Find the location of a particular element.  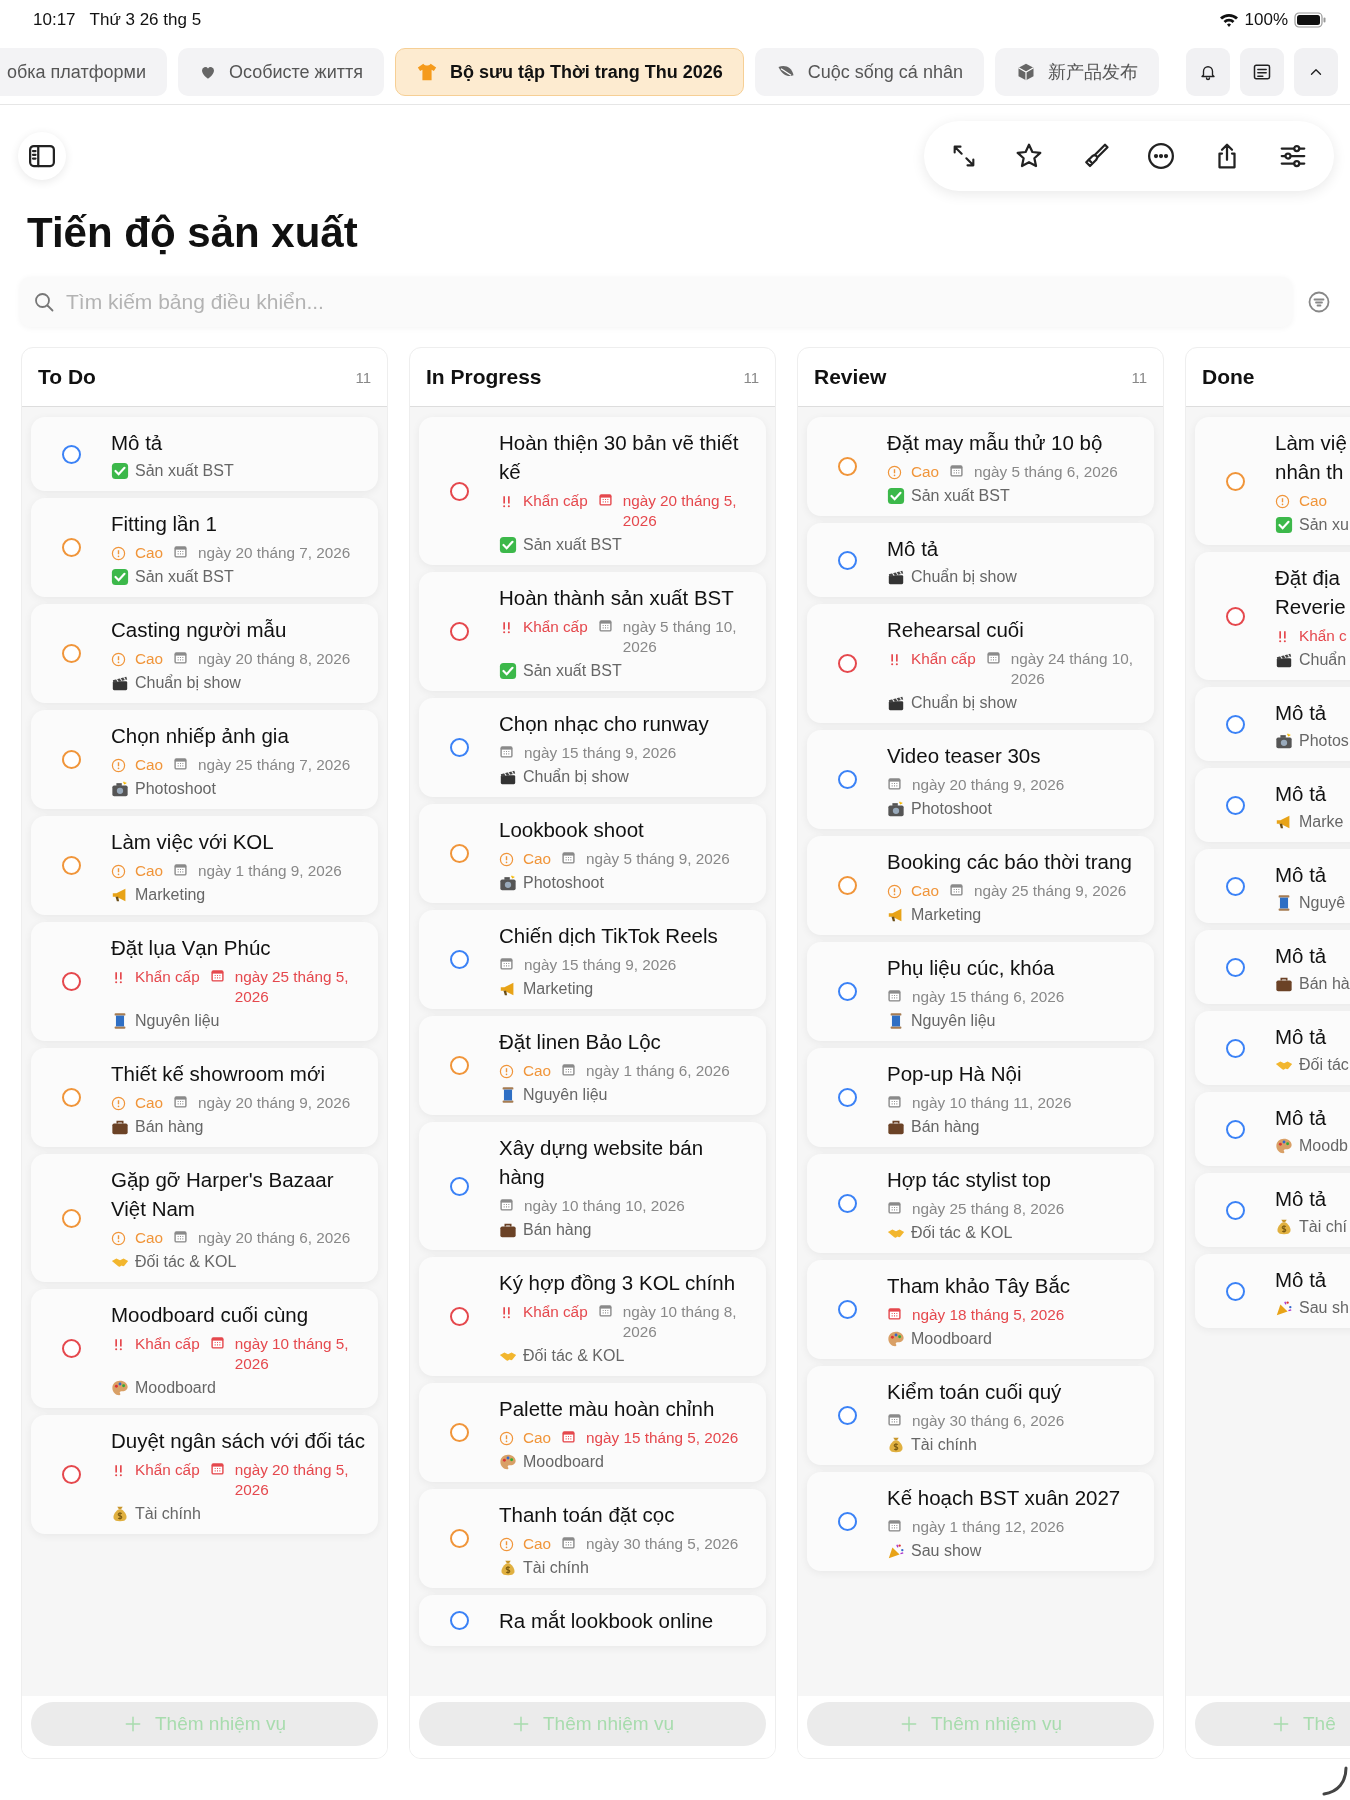

task-card: Fitting lần 1 Cao ngày 20 tháng 7, 2026 Sản xuất BST is located at coordinates (204, 547).